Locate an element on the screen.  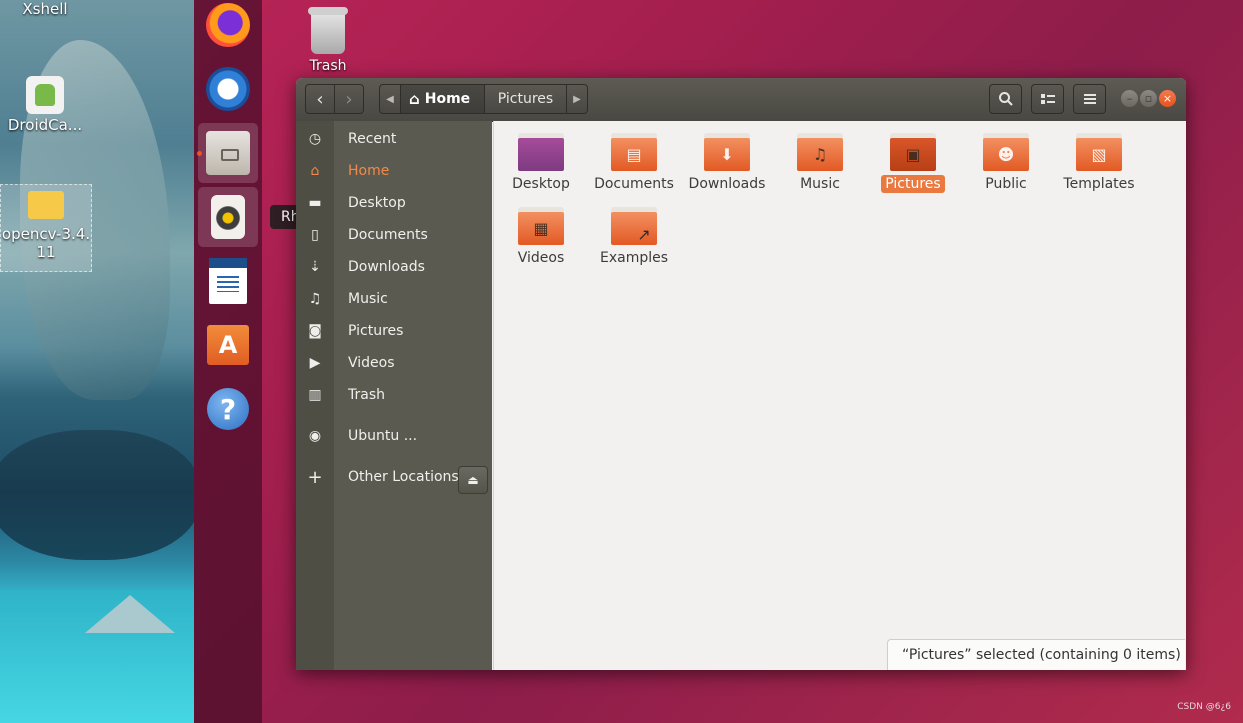
folder-videos: ▦ Videos is located at coordinates (541, 237).